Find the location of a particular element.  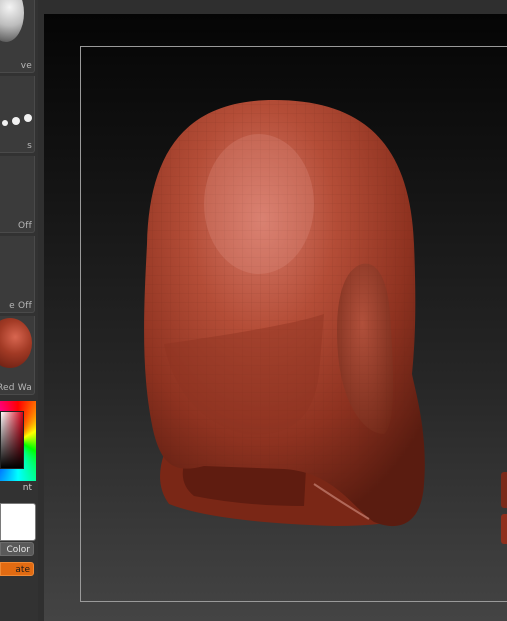

gradient-label: nt is located at coordinates (27, 488).